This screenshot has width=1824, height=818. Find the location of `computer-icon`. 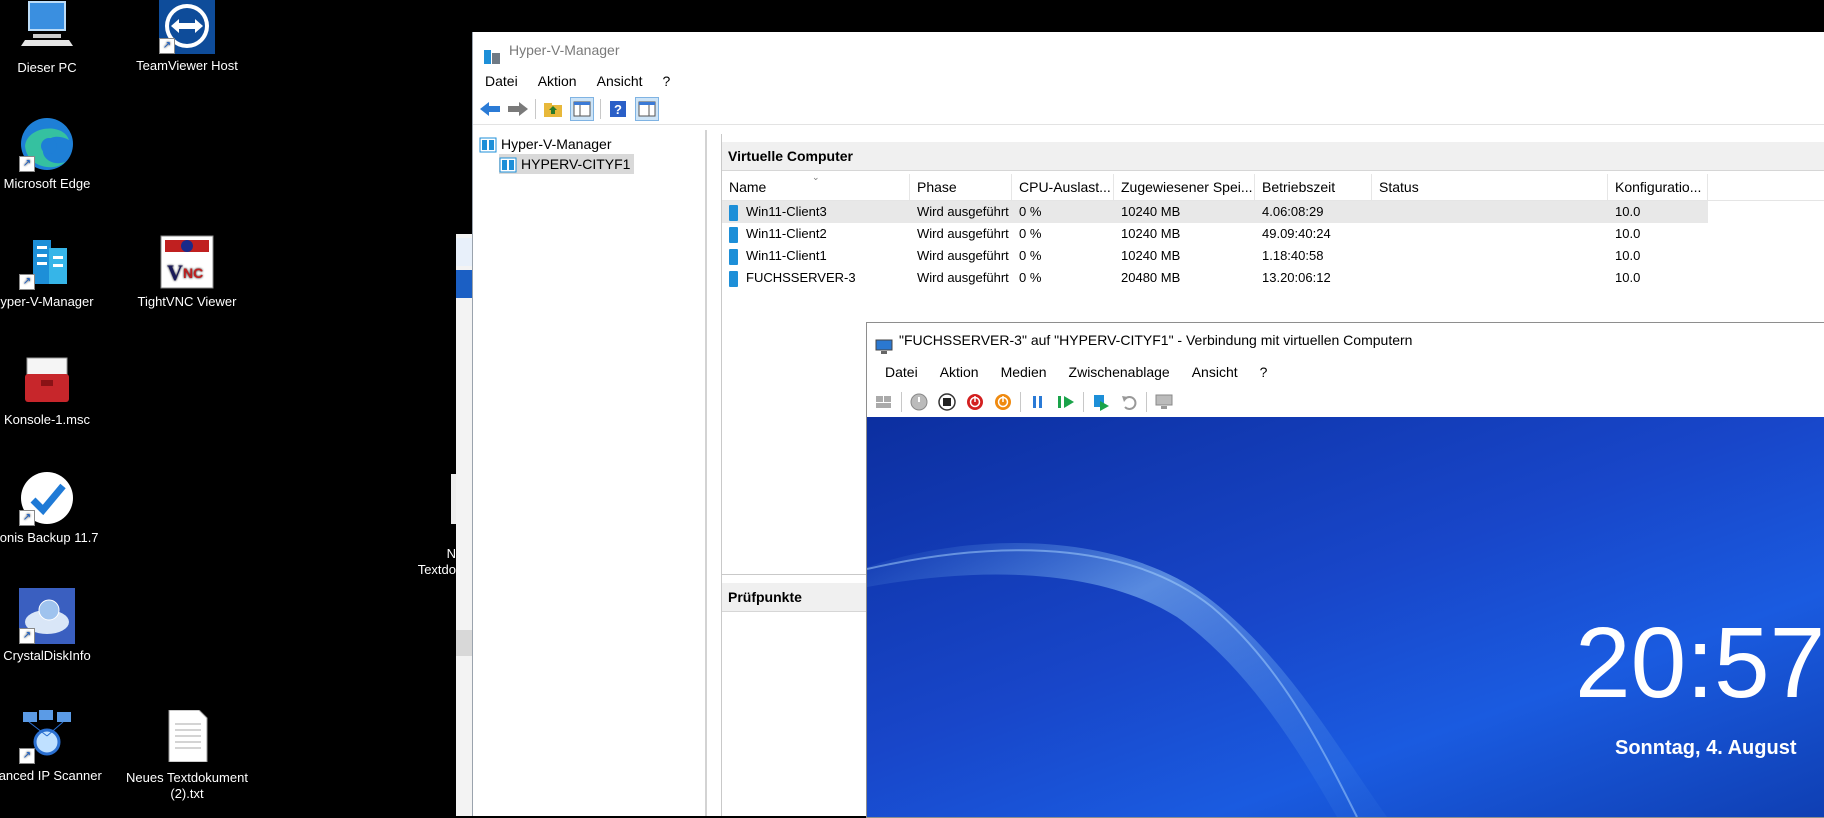

computer-icon is located at coordinates (47, 28).